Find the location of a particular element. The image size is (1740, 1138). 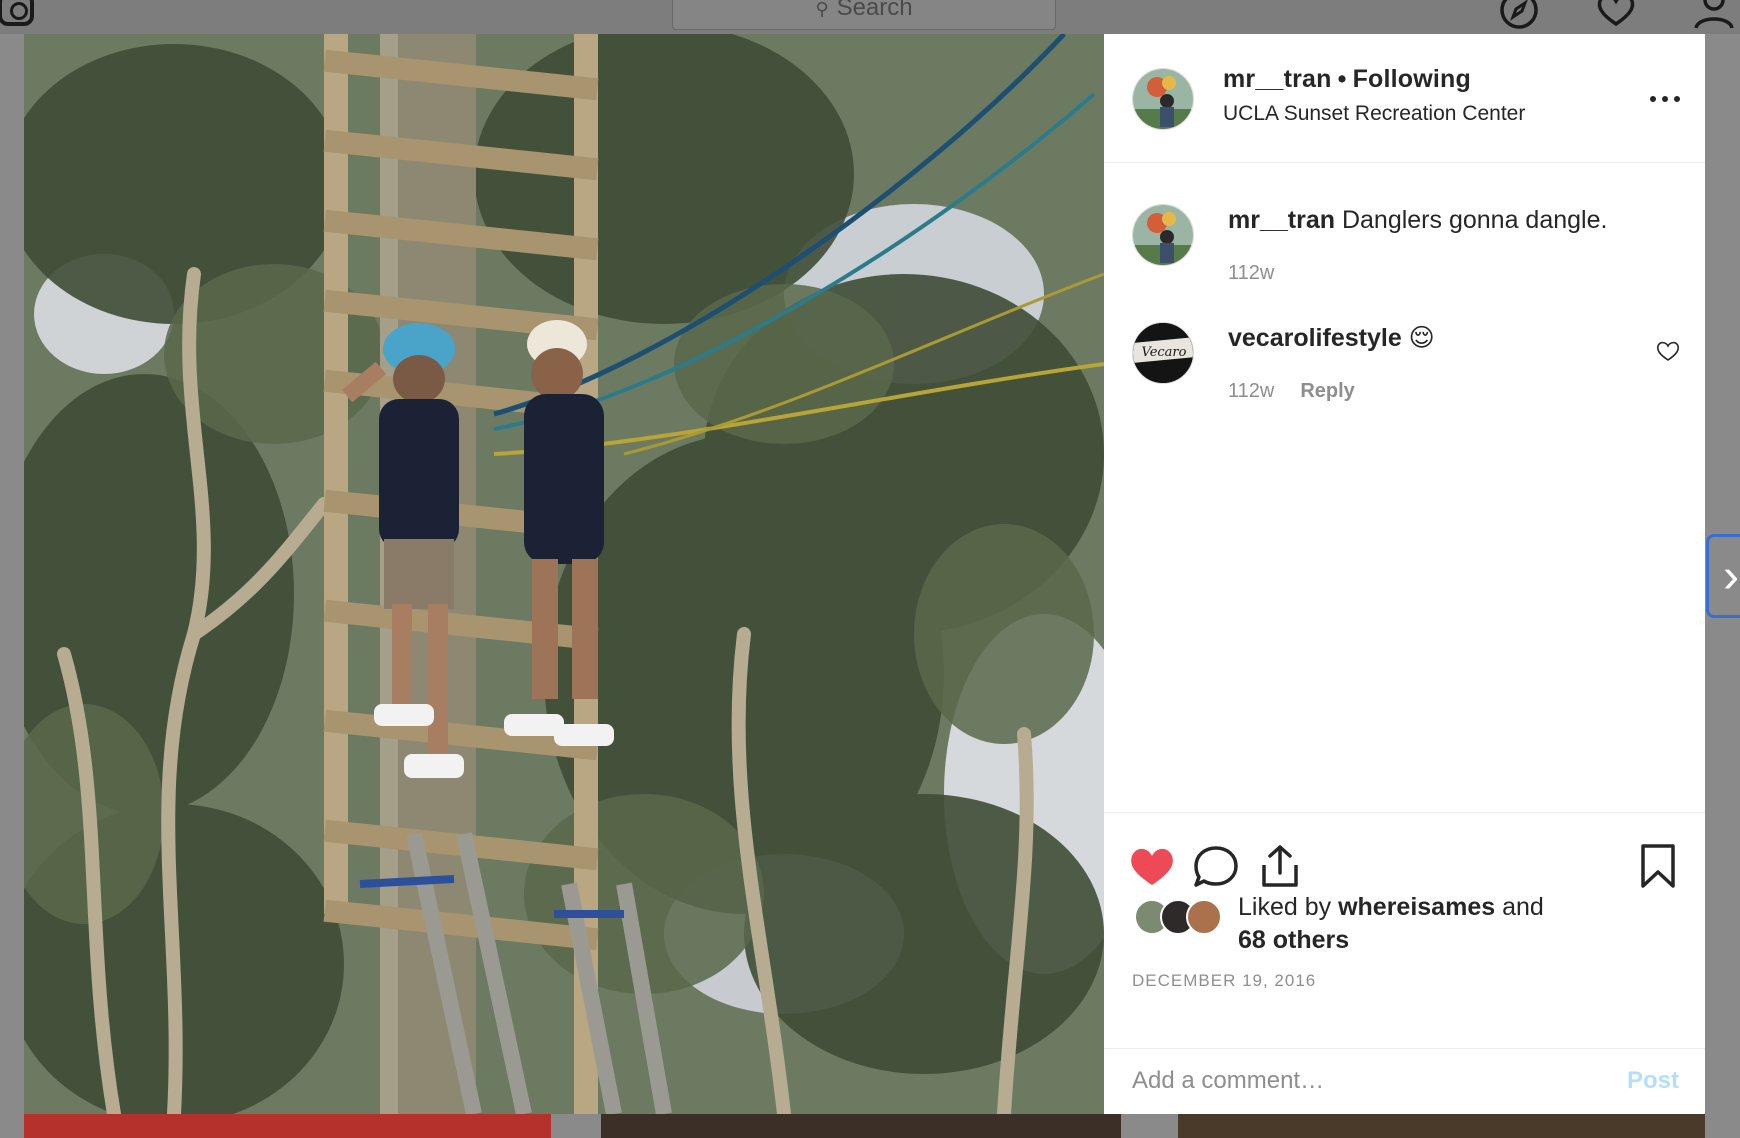

chevron-right-icon: › is located at coordinates (1731, 576).